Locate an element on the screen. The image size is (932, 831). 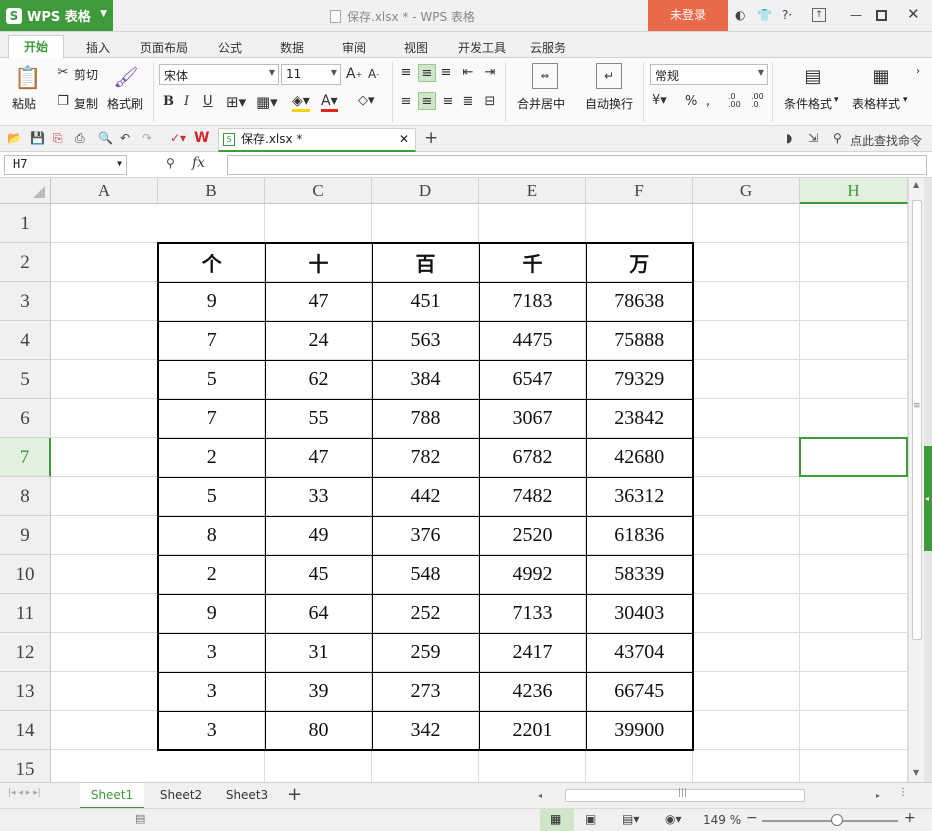
search-icon: ⚲ is located at coordinates (837, 138).